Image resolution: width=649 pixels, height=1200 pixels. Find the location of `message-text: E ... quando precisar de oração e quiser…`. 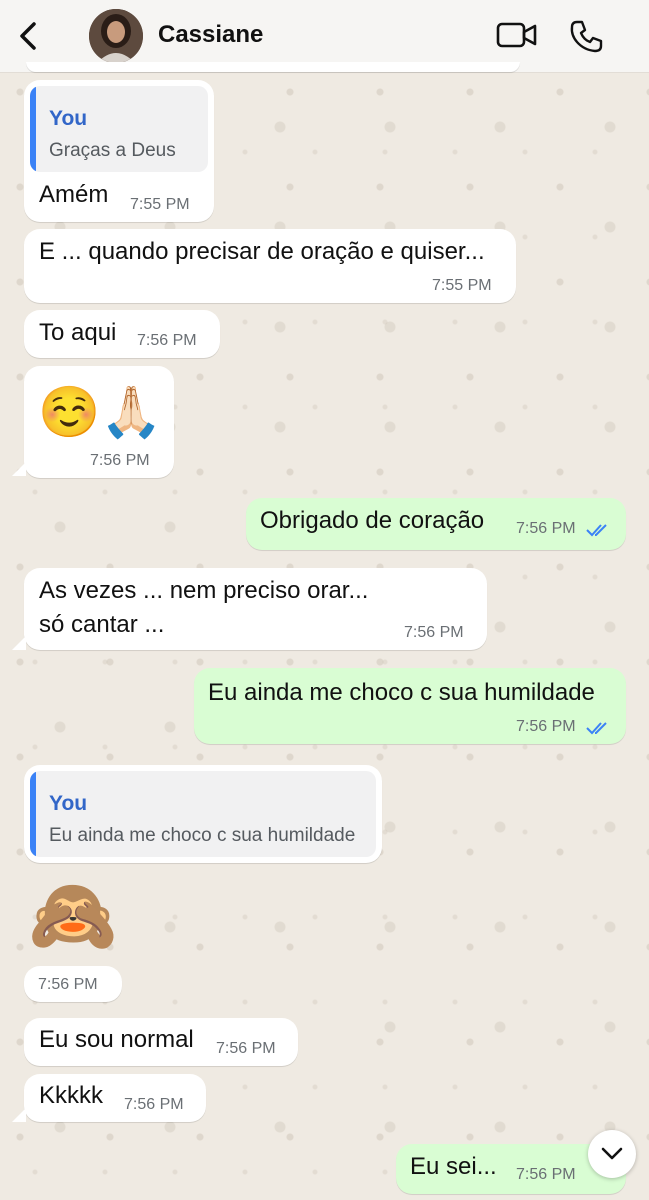

message-text: E ... quando precisar de oração e quiser… is located at coordinates (262, 251).